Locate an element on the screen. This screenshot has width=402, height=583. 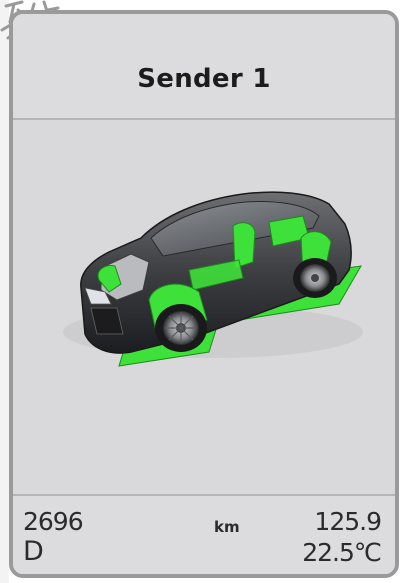
distance-unit: km is located at coordinates (227, 527).